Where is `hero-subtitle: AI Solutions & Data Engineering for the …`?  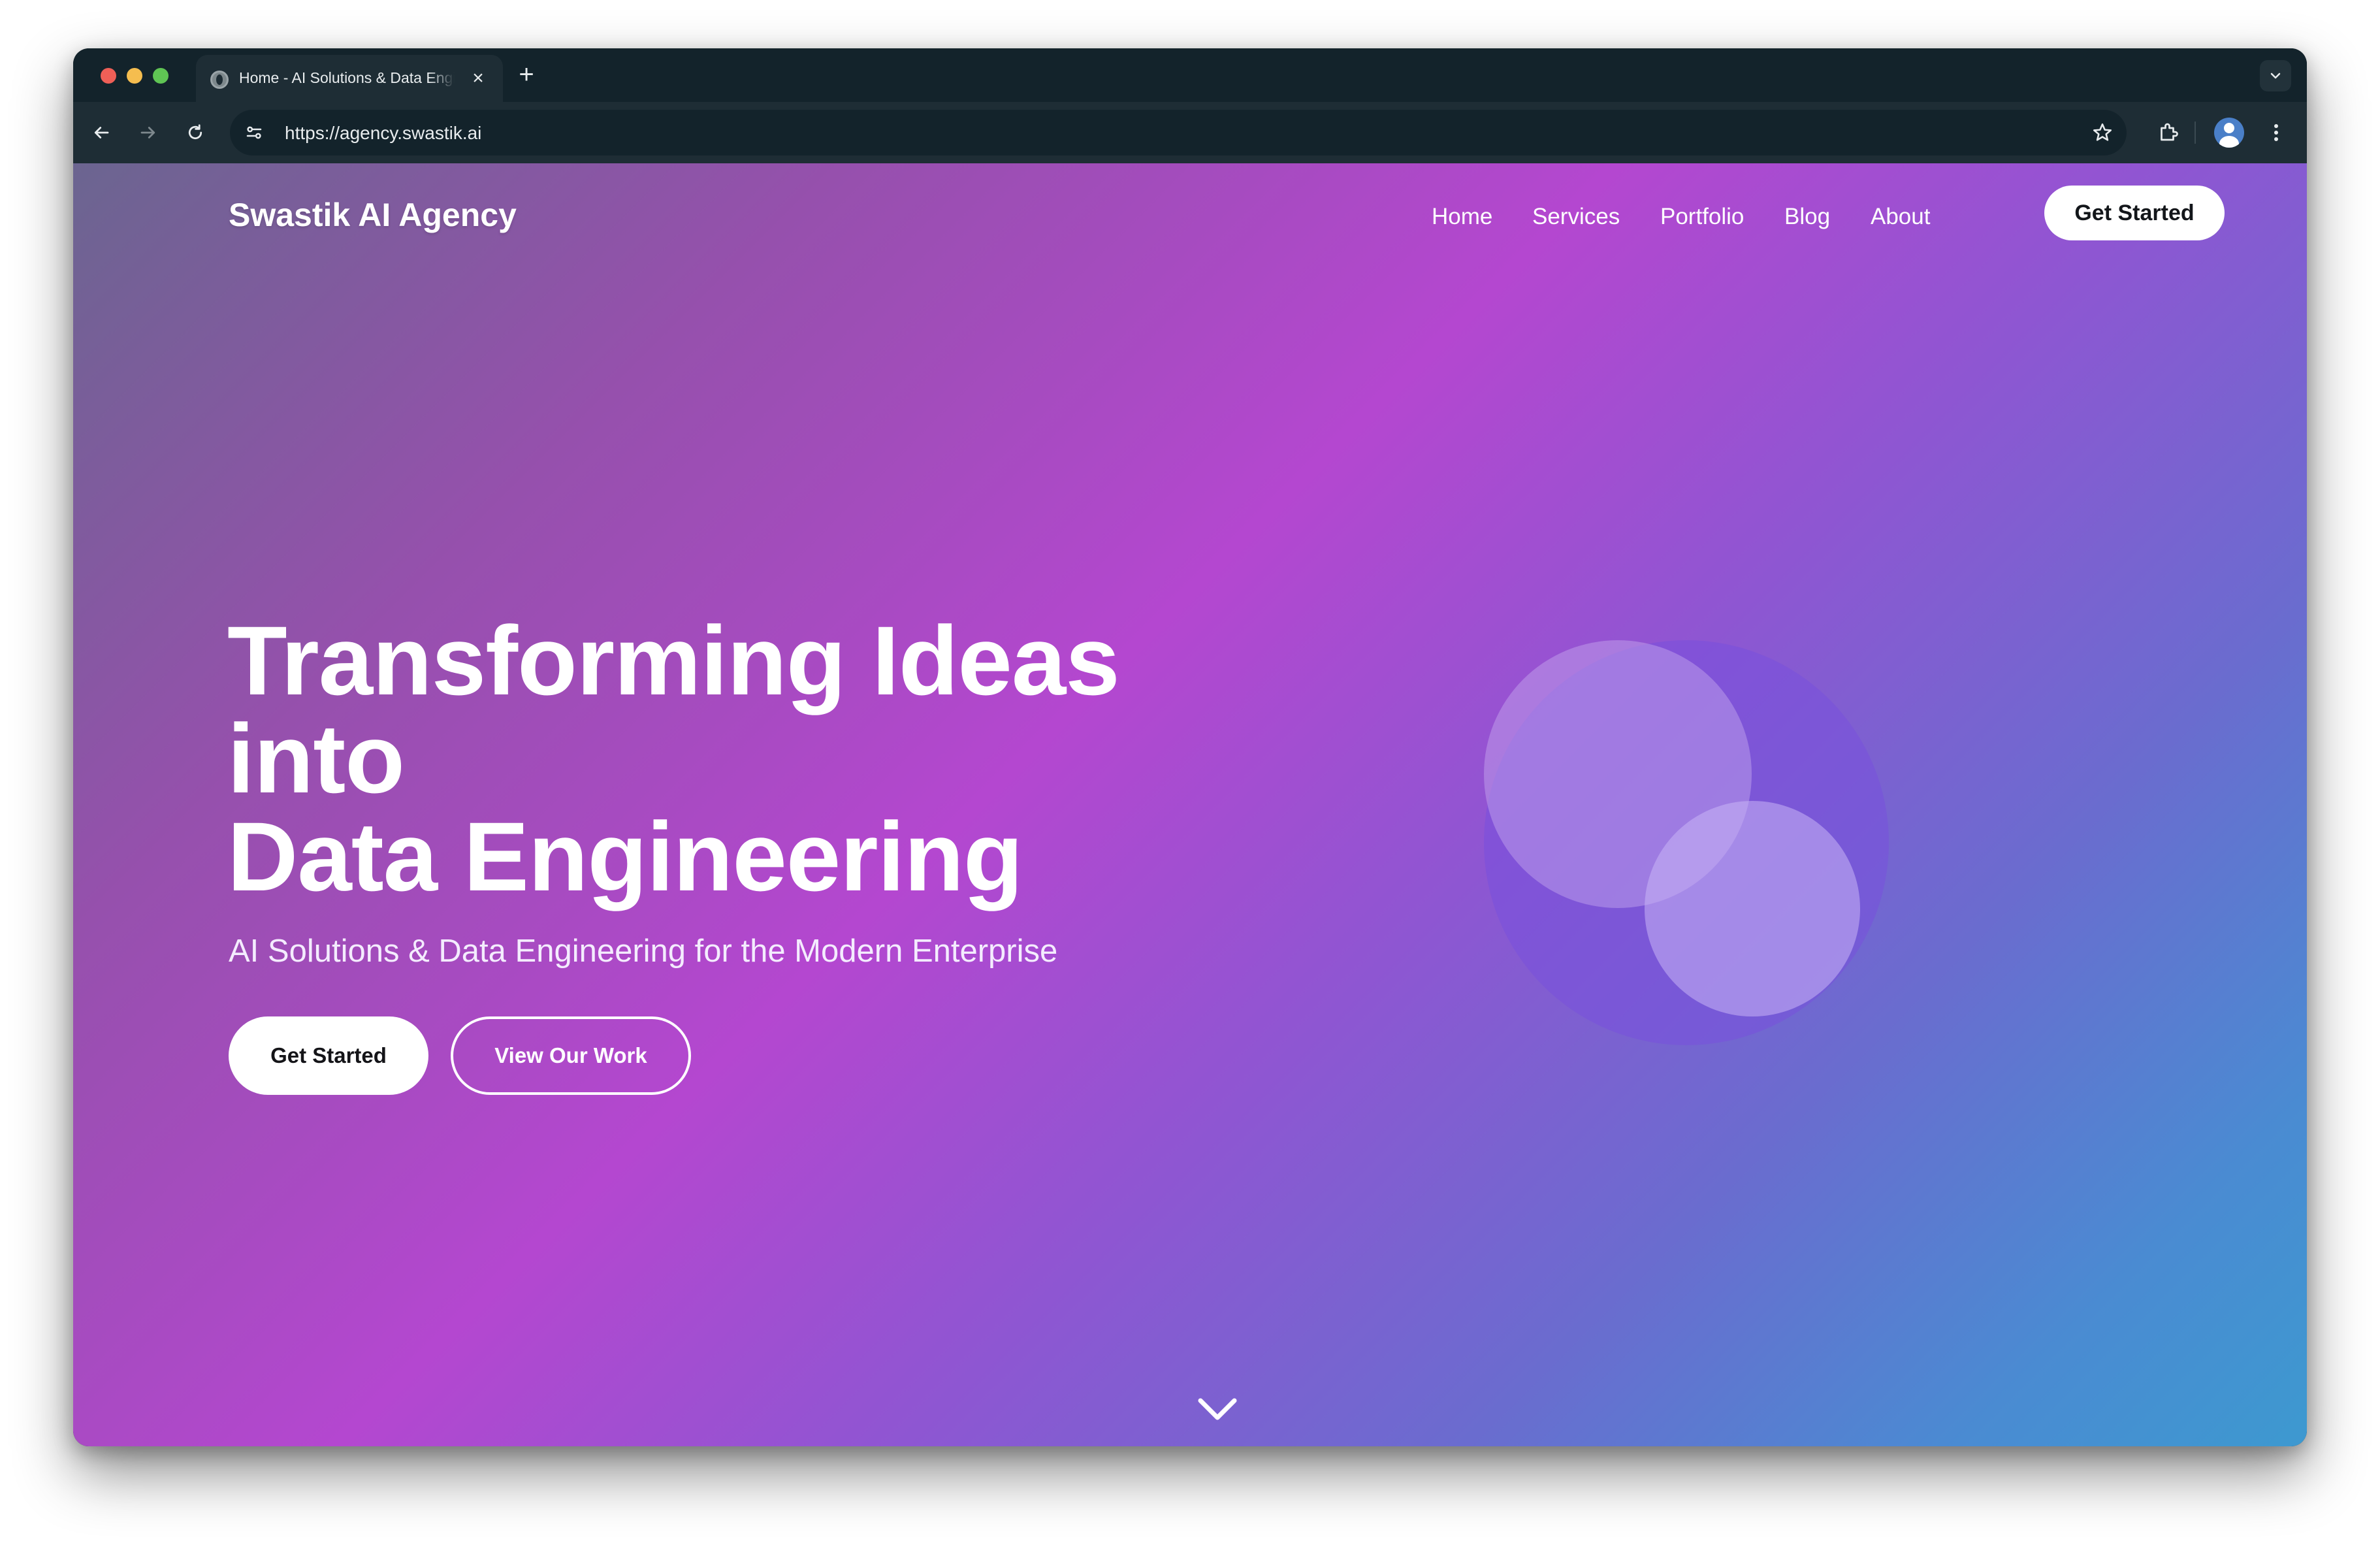 hero-subtitle: AI Solutions & Data Engineering for the … is located at coordinates (643, 951).